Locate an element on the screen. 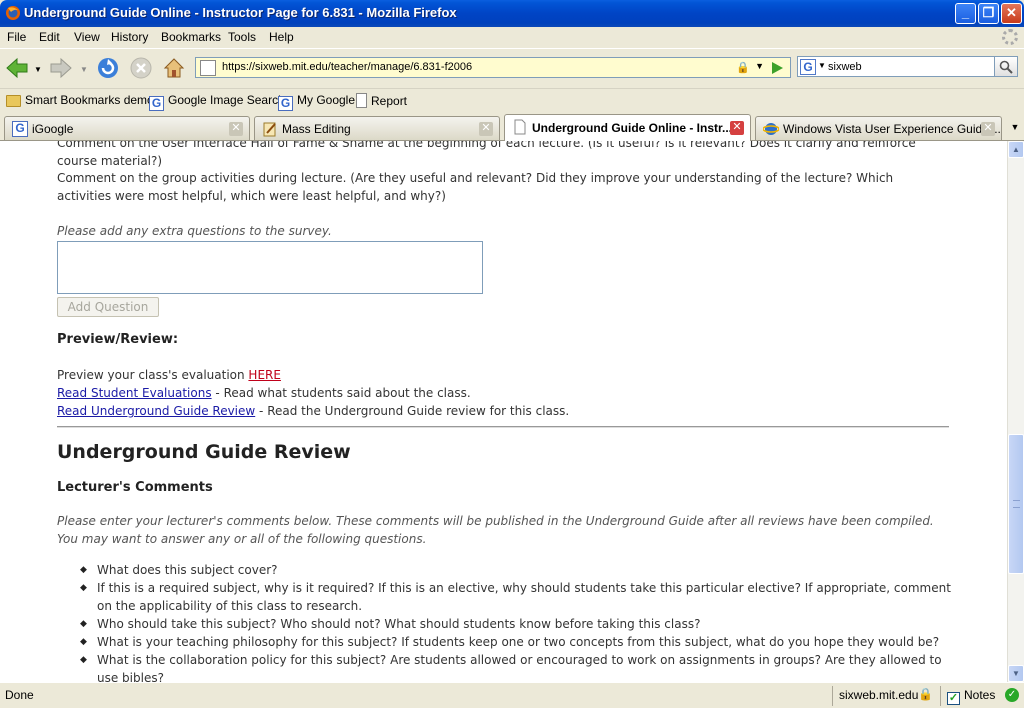 Image resolution: width=1024 pixels, height=708 pixels. bookmark-report: Report is located at coordinates (381, 100).